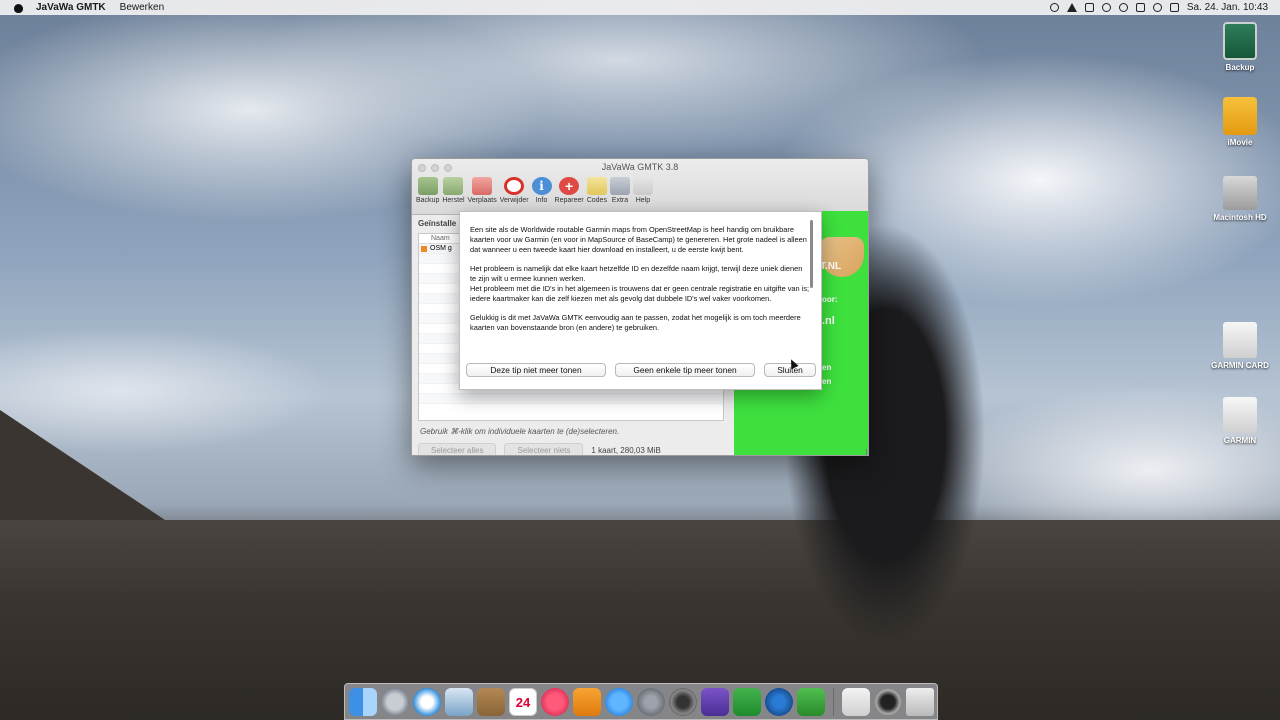 Image resolution: width=1280 pixels, height=720 pixels. I want to click on toolbar-repareer-button: + Repareer, so click(569, 190).